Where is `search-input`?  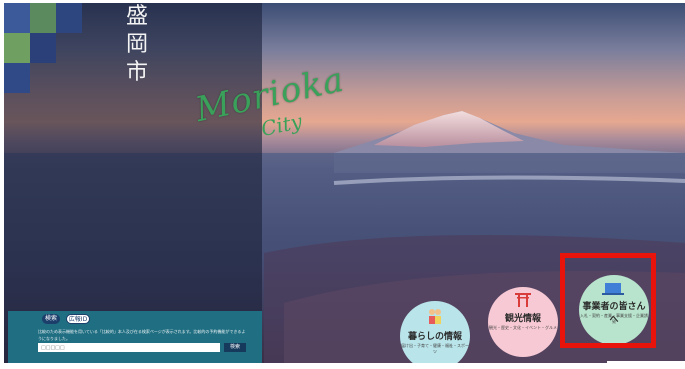
search-input is located at coordinates (129, 347).